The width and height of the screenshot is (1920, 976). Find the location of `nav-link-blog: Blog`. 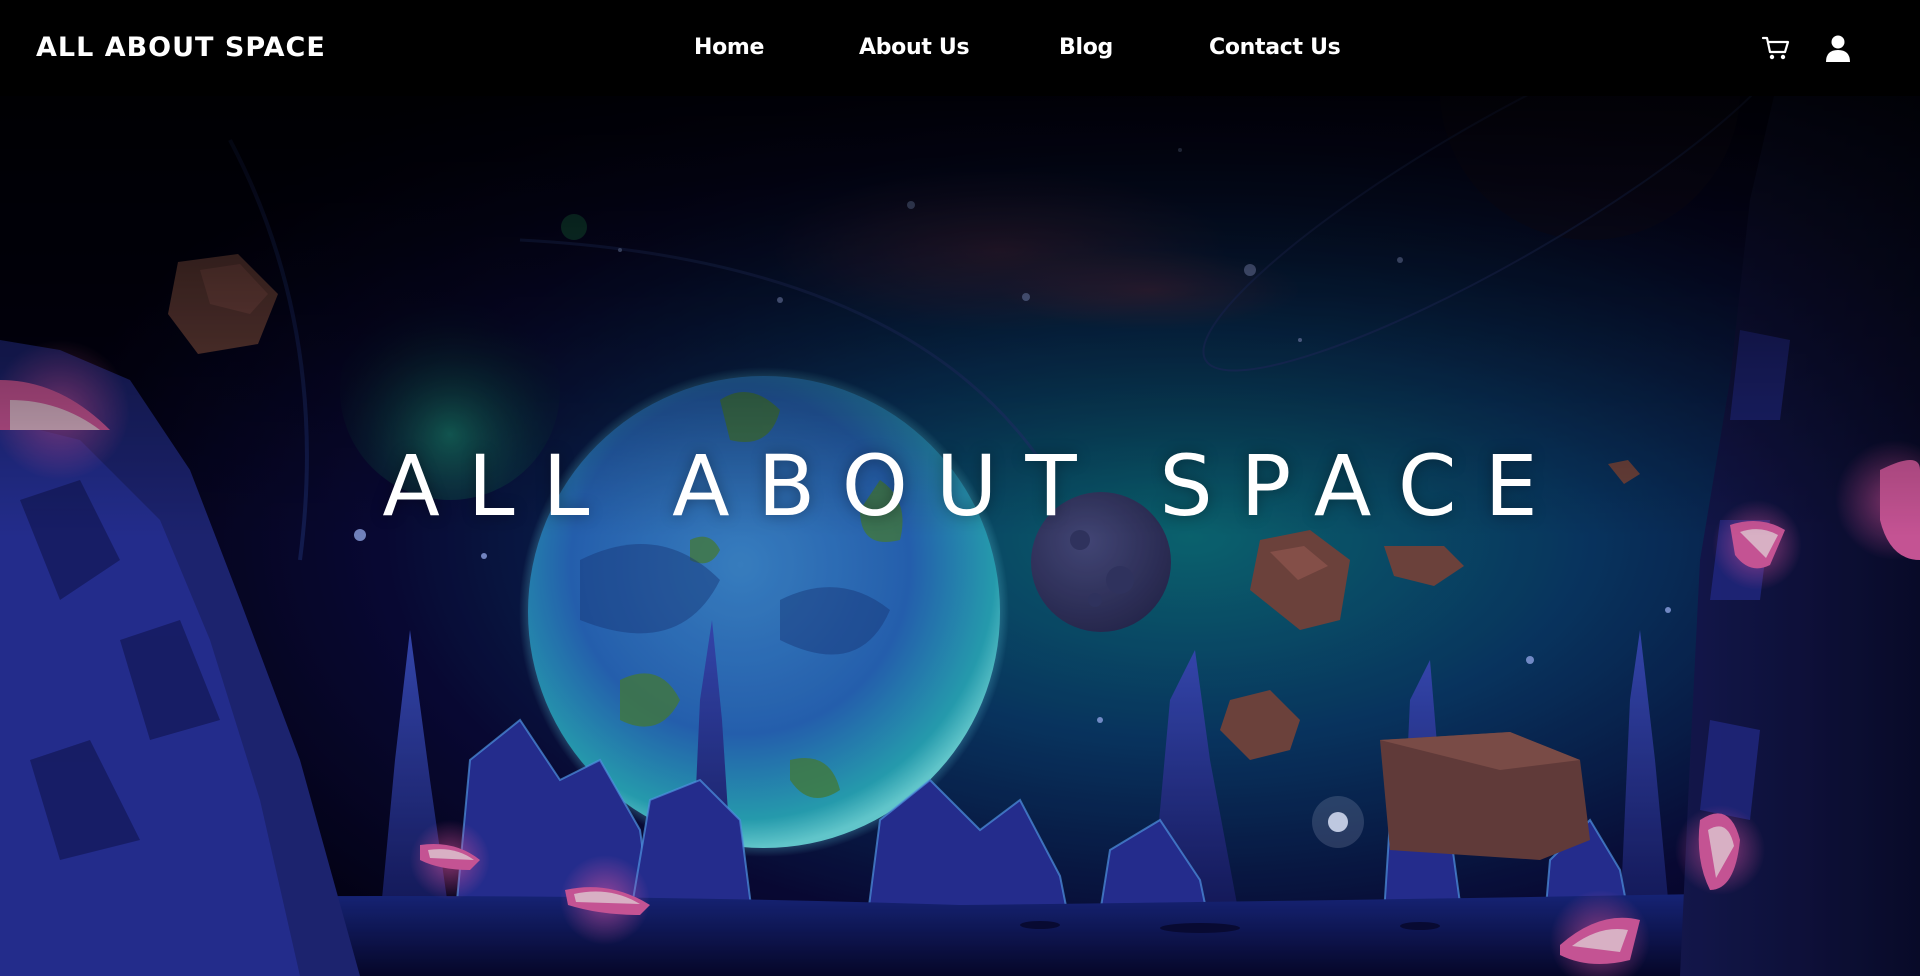

nav-link-blog: Blog is located at coordinates (1086, 48).